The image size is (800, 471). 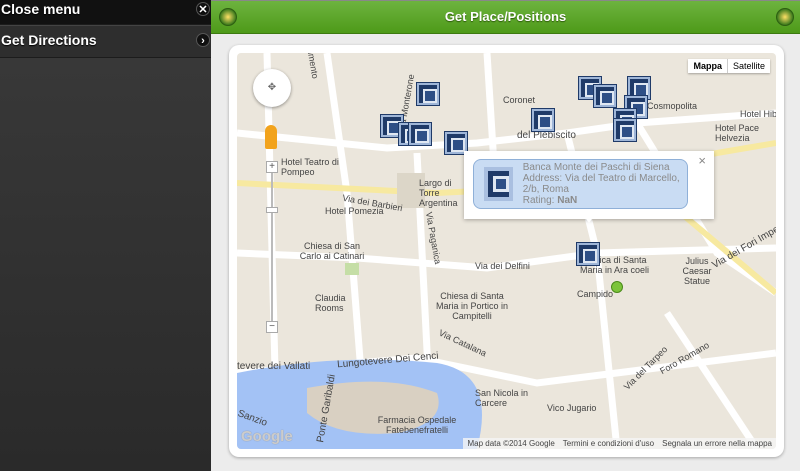 I want to click on place-marker-icon, so click(x=498, y=184).